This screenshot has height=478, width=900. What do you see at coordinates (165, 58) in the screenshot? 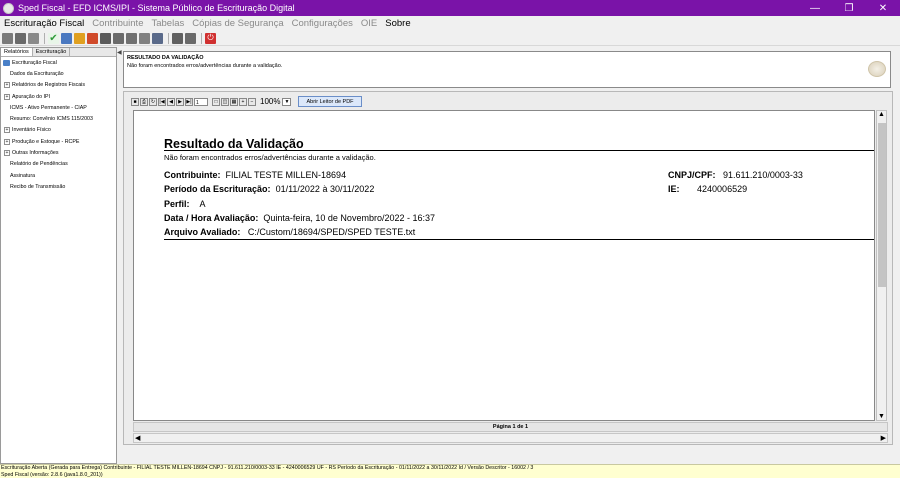
I see `message-heading: RESULTADO DA VALIDAÇÃO` at bounding box center [165, 58].